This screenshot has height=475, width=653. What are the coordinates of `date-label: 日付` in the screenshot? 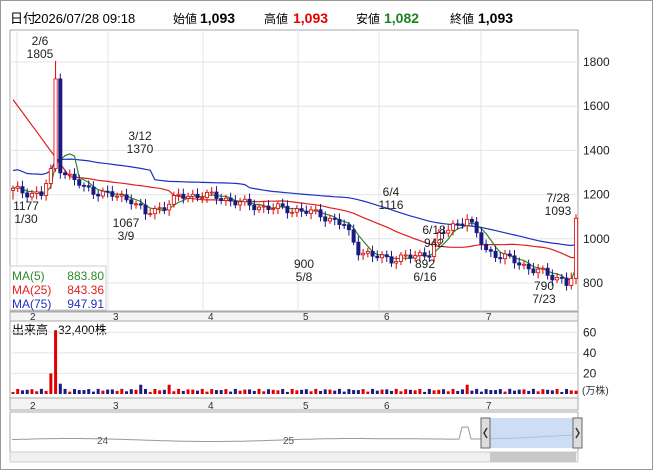 It's located at (23, 18).